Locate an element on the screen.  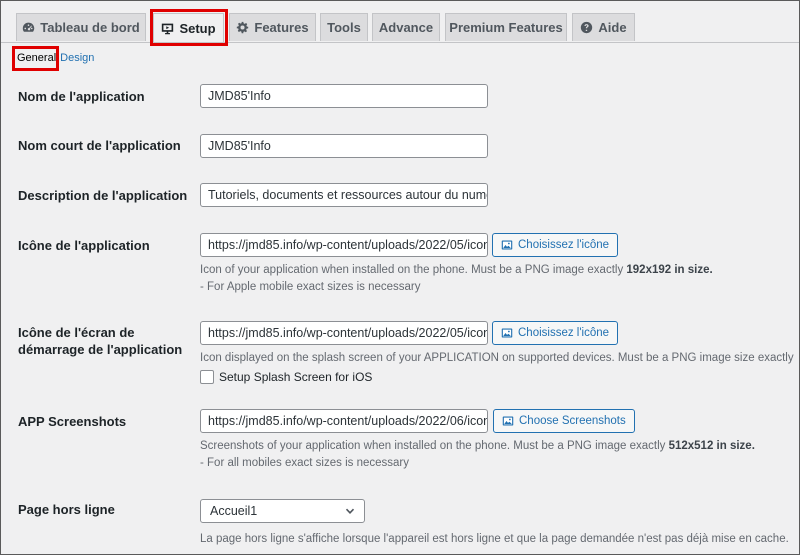
offline-page-label: Page hors ligne is located at coordinates (66, 509).